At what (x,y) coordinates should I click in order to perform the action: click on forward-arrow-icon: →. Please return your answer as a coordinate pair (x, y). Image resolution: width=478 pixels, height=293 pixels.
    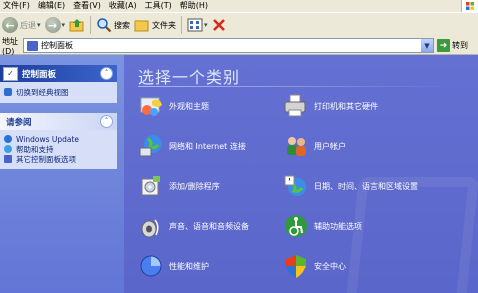
    Looking at the image, I should click on (52, 25).